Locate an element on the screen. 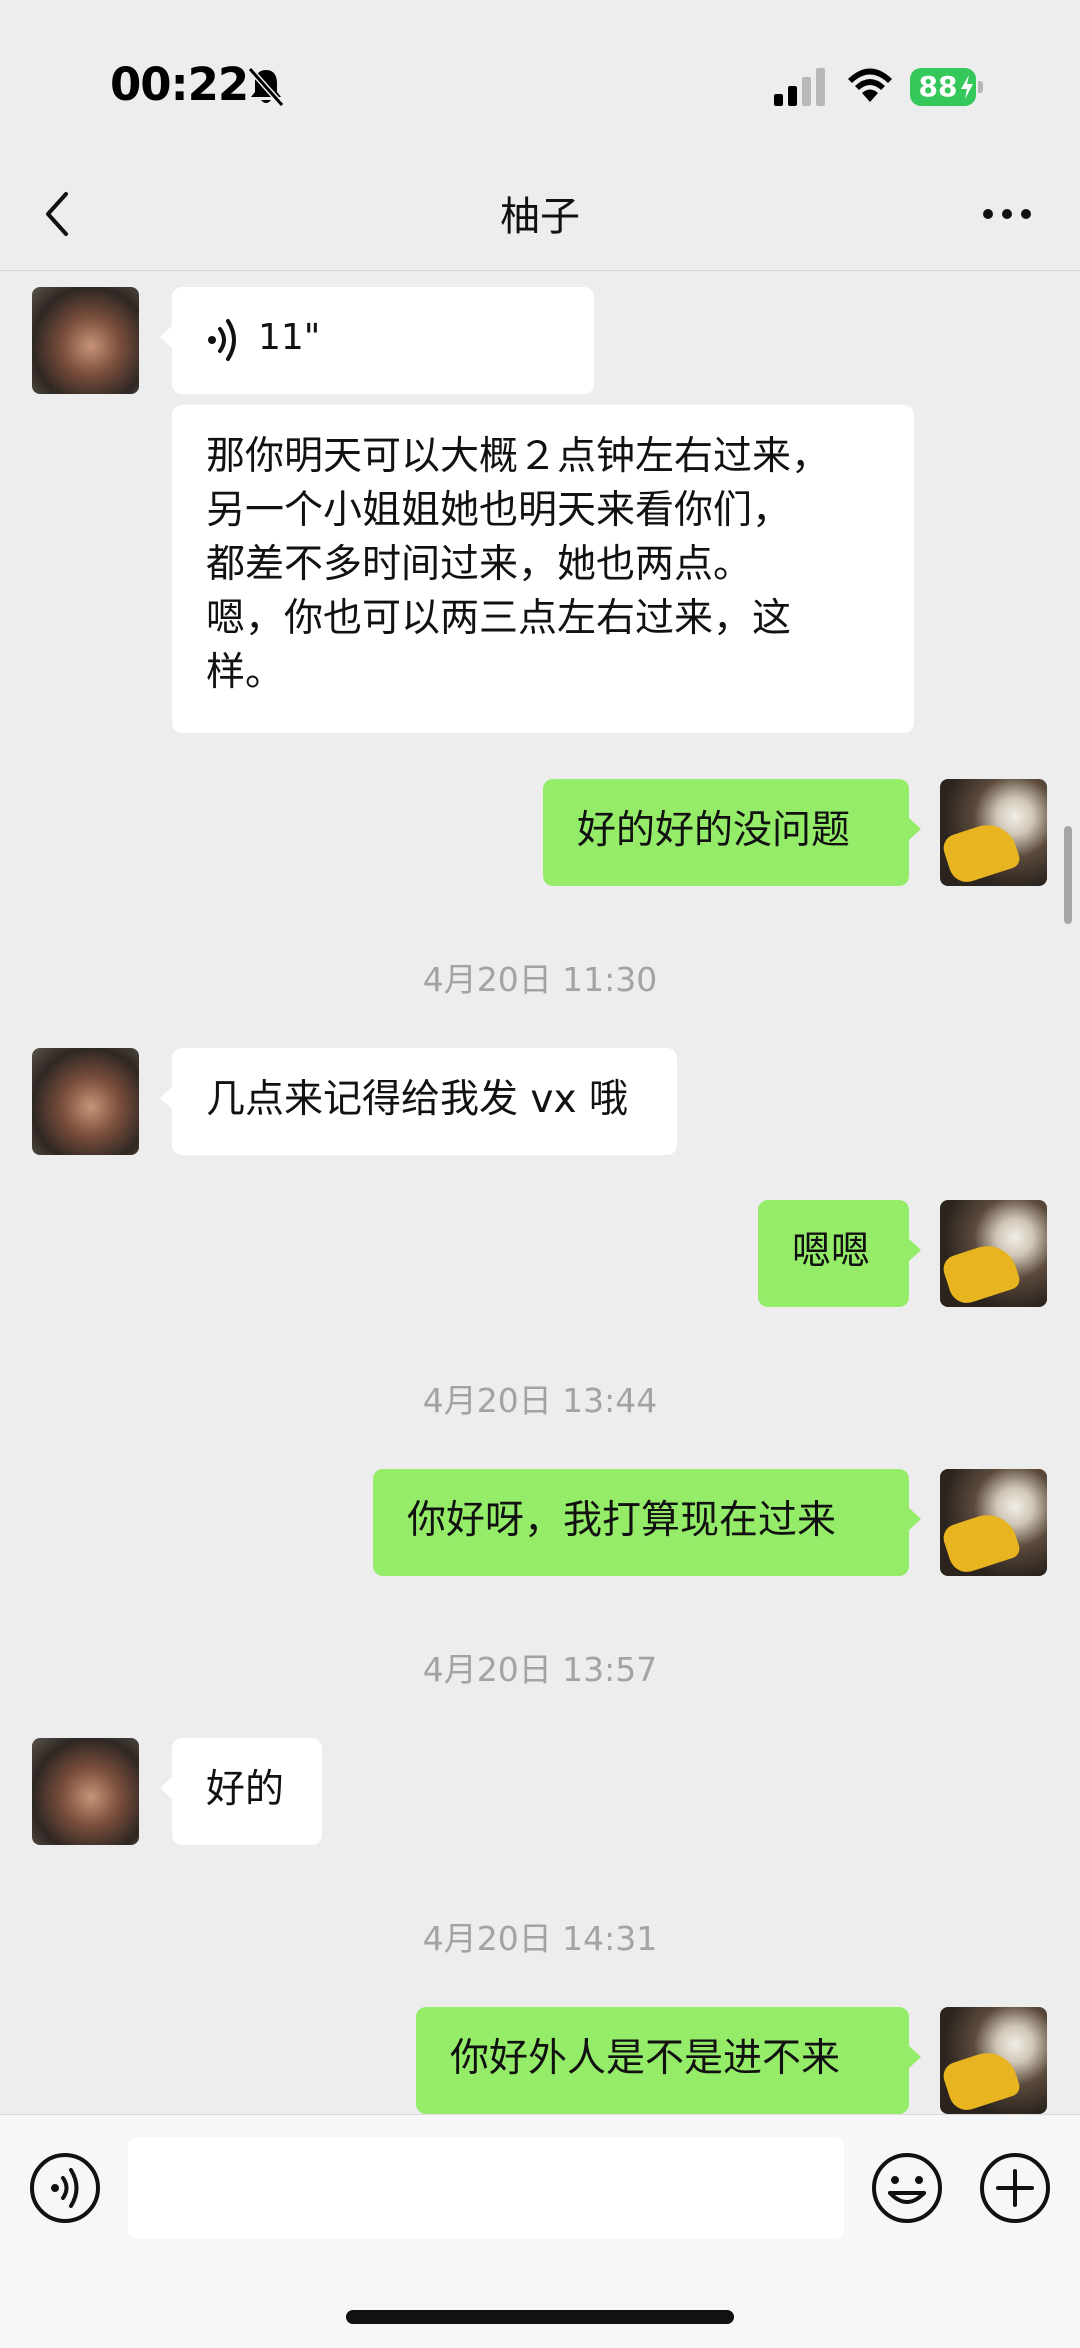  chat-title: 柚子 is located at coordinates (540, 217).